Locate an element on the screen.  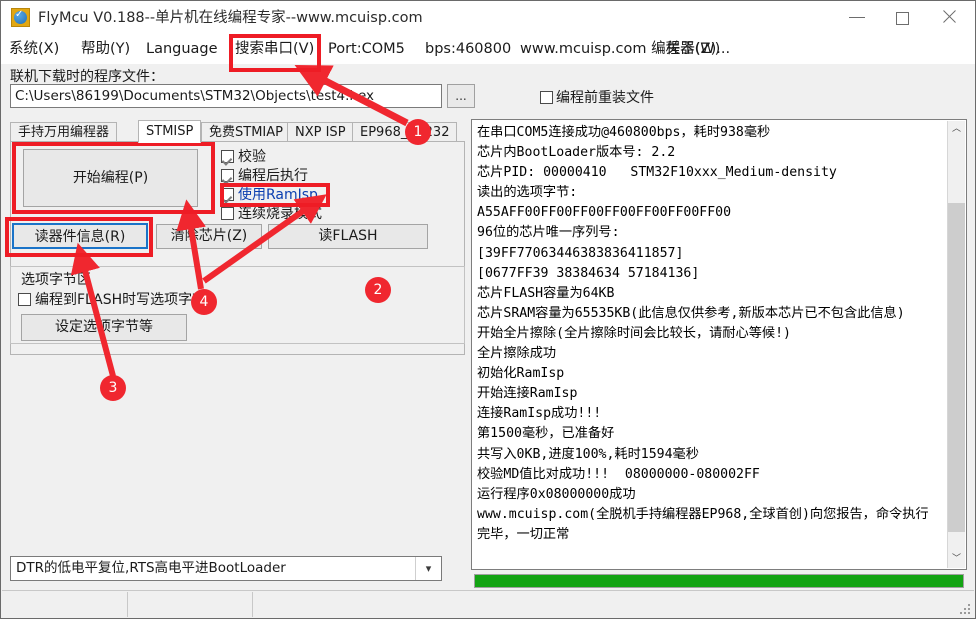
checkbox-run-after-program-label: 编程后执行 is located at coordinates (273, 176).